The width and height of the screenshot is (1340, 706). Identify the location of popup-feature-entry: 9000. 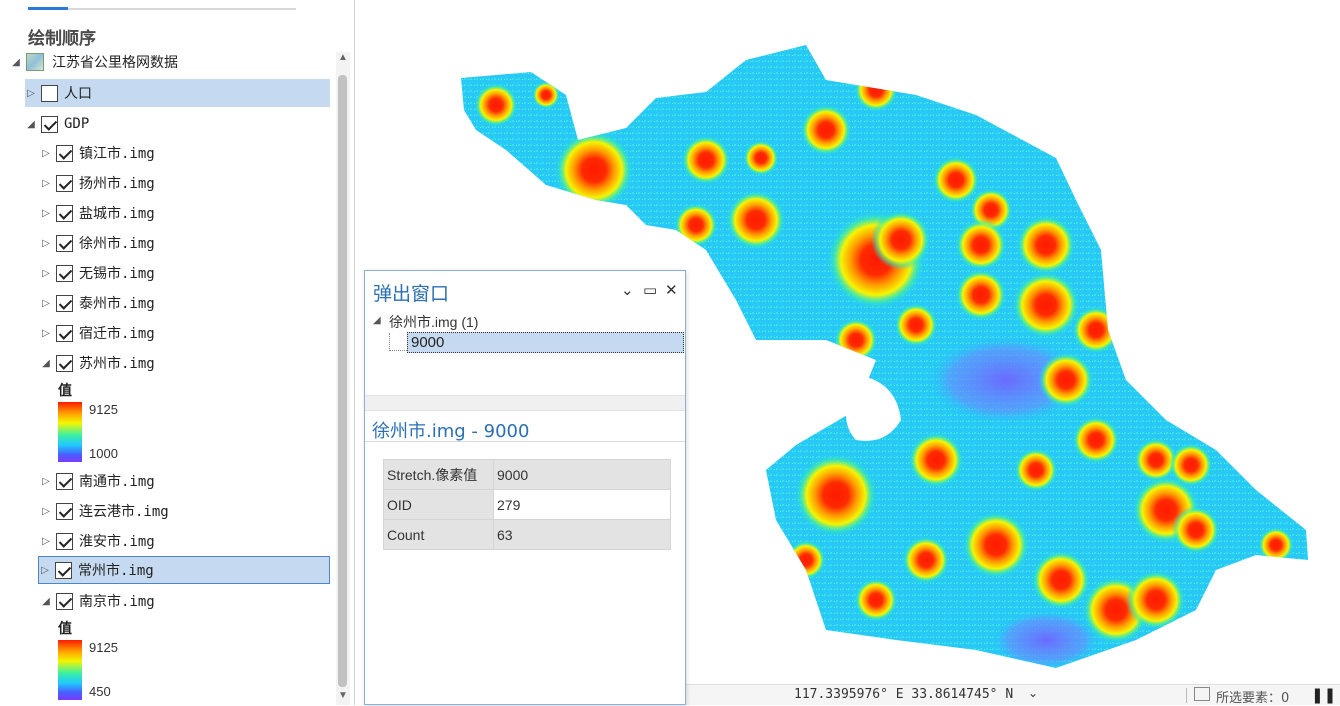
(545, 342).